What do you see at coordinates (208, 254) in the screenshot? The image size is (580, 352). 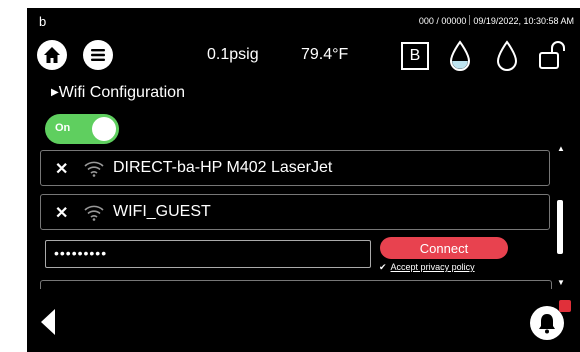 I see `password-field: •••••••••` at bounding box center [208, 254].